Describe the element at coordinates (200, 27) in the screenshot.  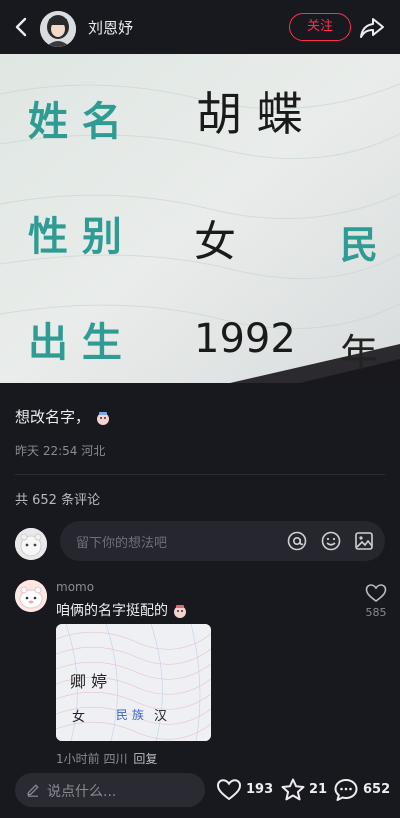
I see `top-bar: 刘恩妤 关注` at that location.